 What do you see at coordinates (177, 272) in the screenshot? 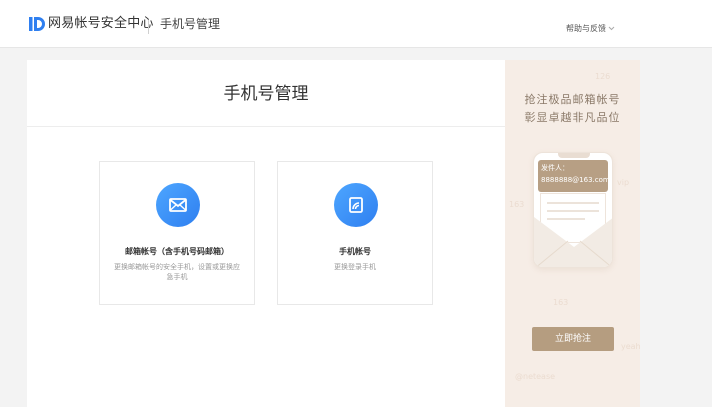
I see `email-option-desc: 更换邮箱帐号的安全手机，设置或更换应急手机` at bounding box center [177, 272].